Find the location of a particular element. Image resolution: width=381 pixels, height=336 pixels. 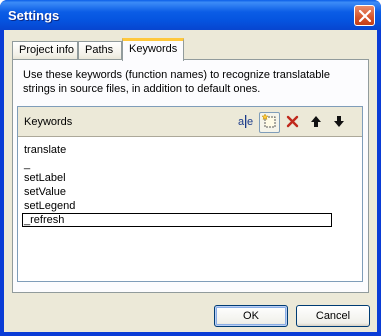

ok-button: OK is located at coordinates (251, 316).